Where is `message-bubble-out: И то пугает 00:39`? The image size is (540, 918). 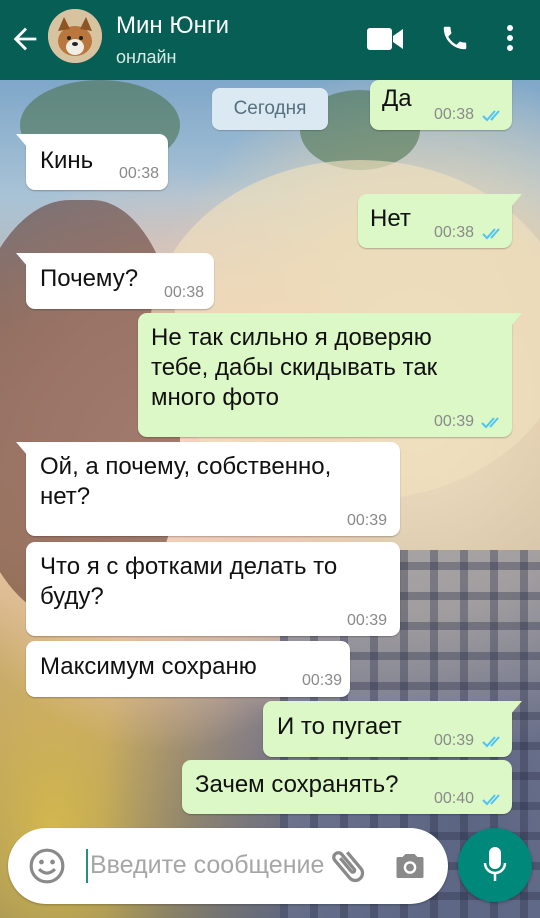
message-bubble-out: И то пугает 00:39 is located at coordinates (392, 729).